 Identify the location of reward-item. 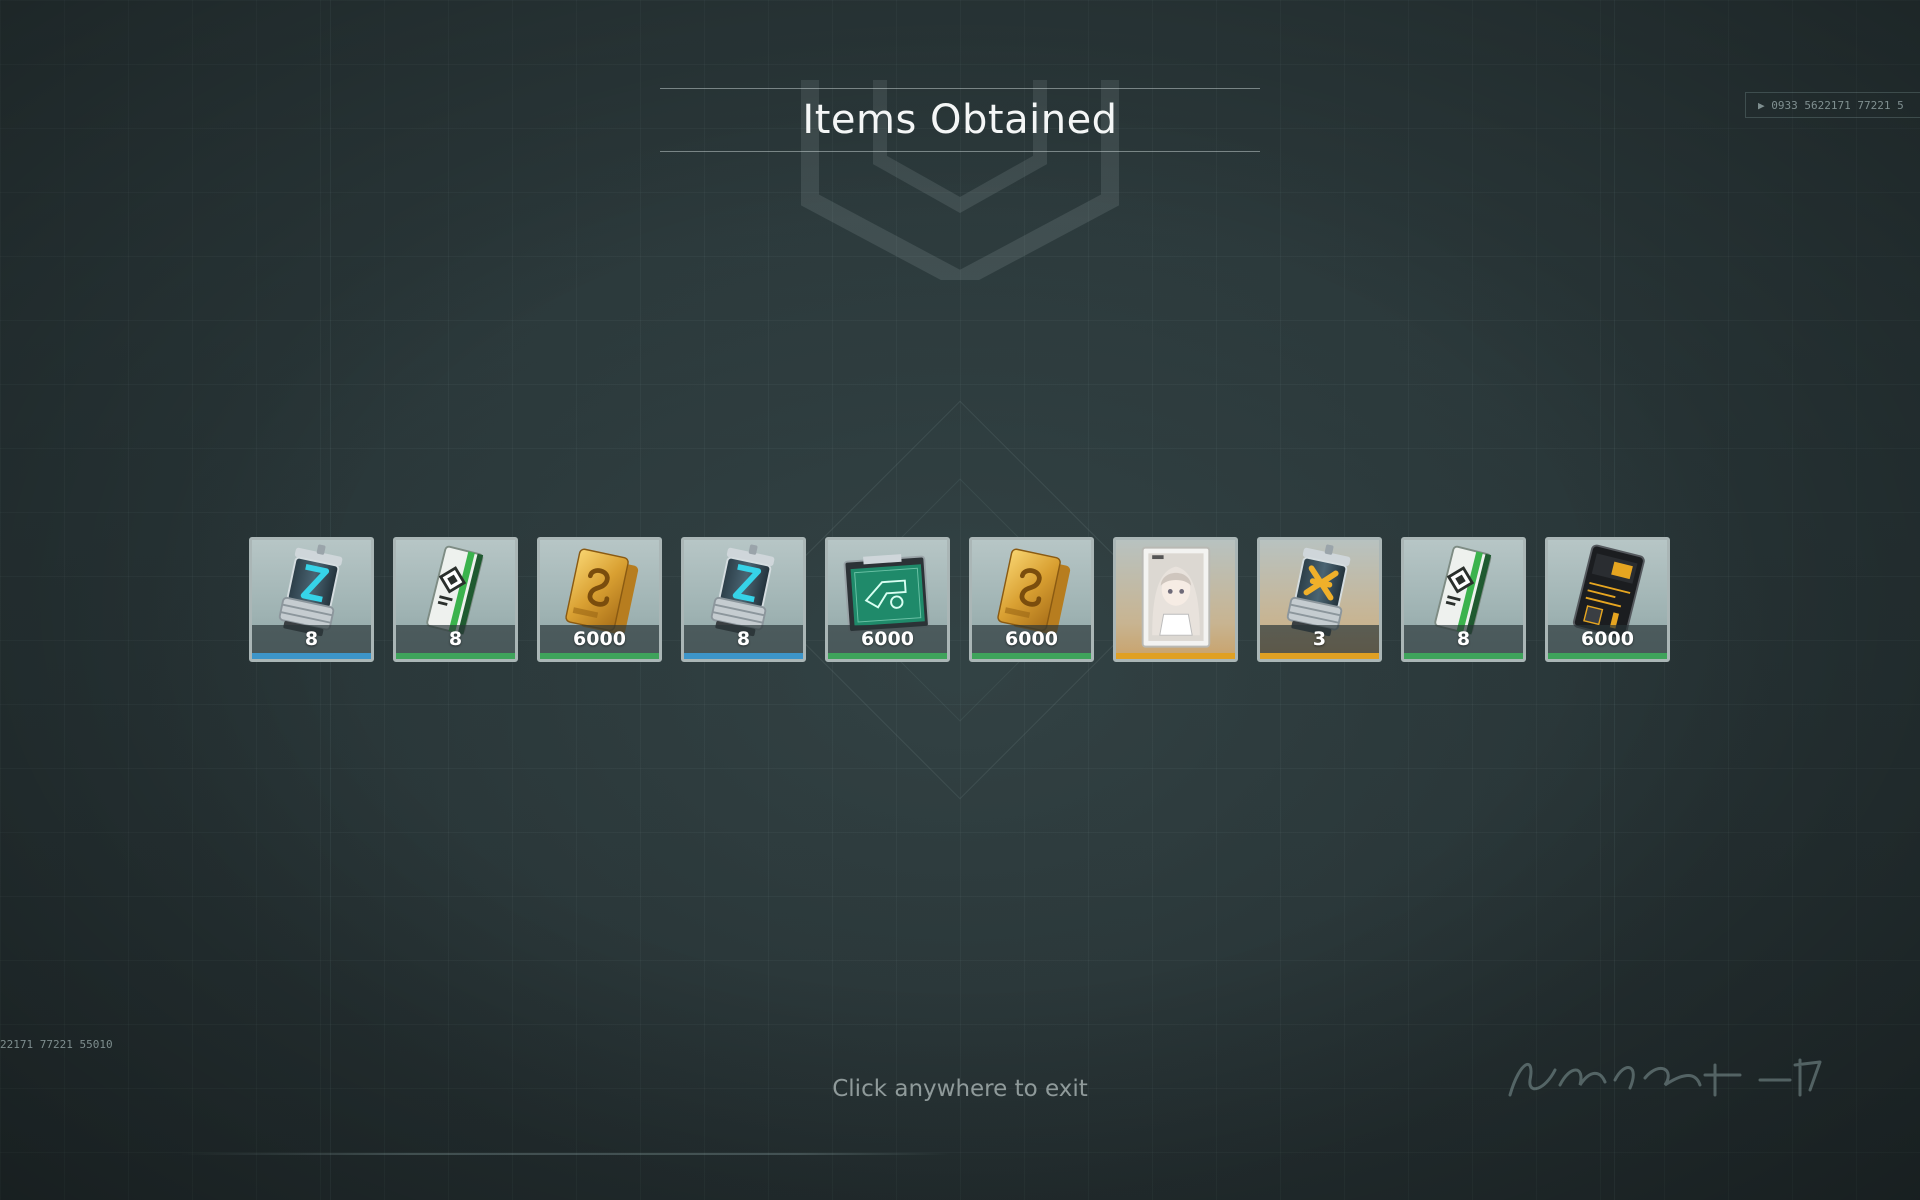
(1175, 599).